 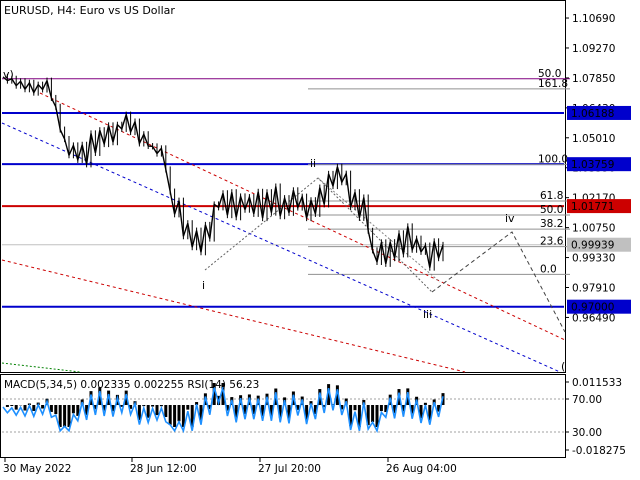 What do you see at coordinates (592, 207) in the screenshot?
I see `price-level-label: 1.01771` at bounding box center [592, 207].